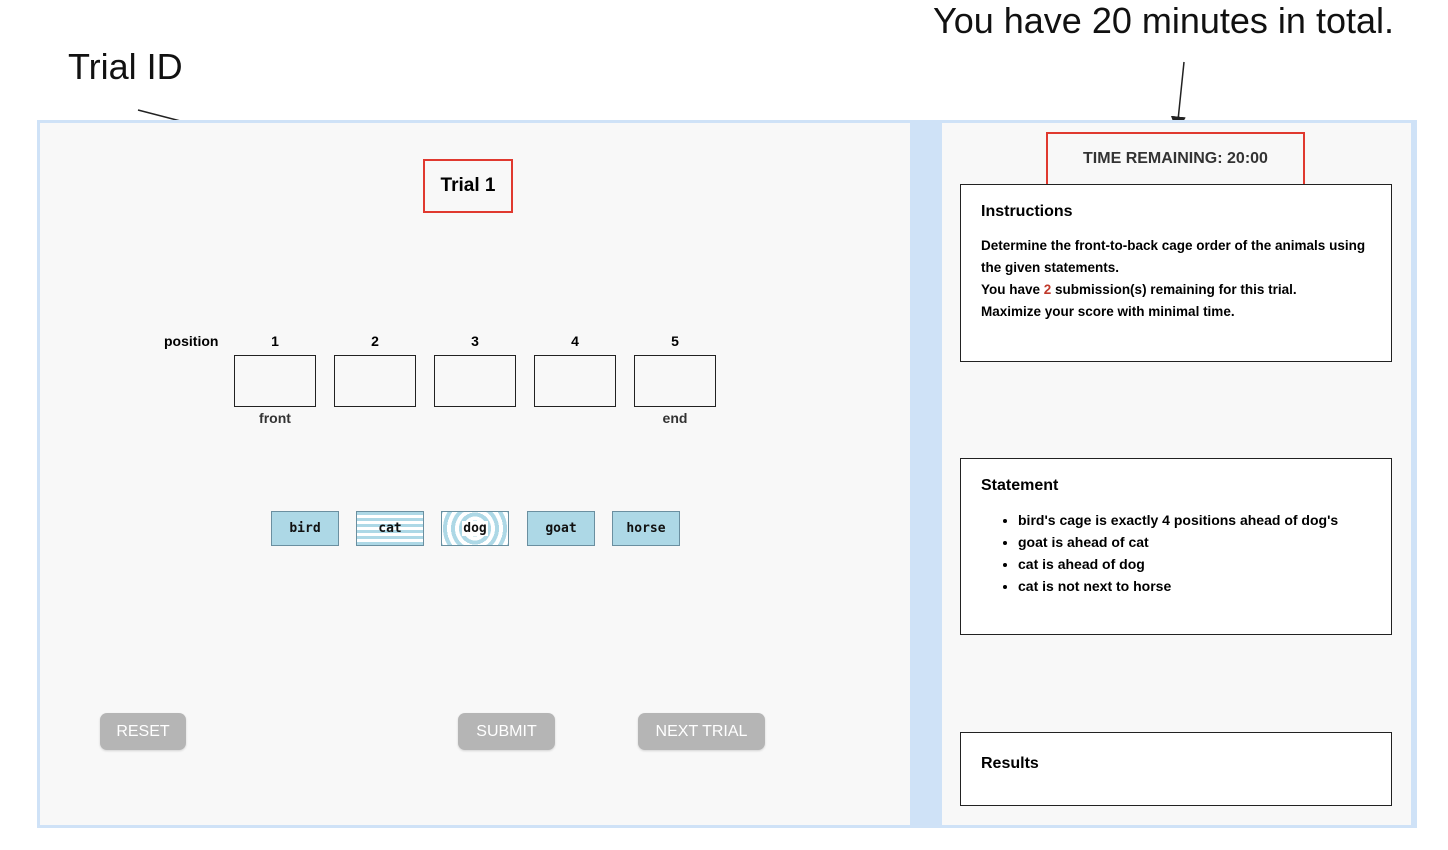 This screenshot has width=1448, height=850. What do you see at coordinates (675, 418) in the screenshot?
I see `end-label: end` at bounding box center [675, 418].